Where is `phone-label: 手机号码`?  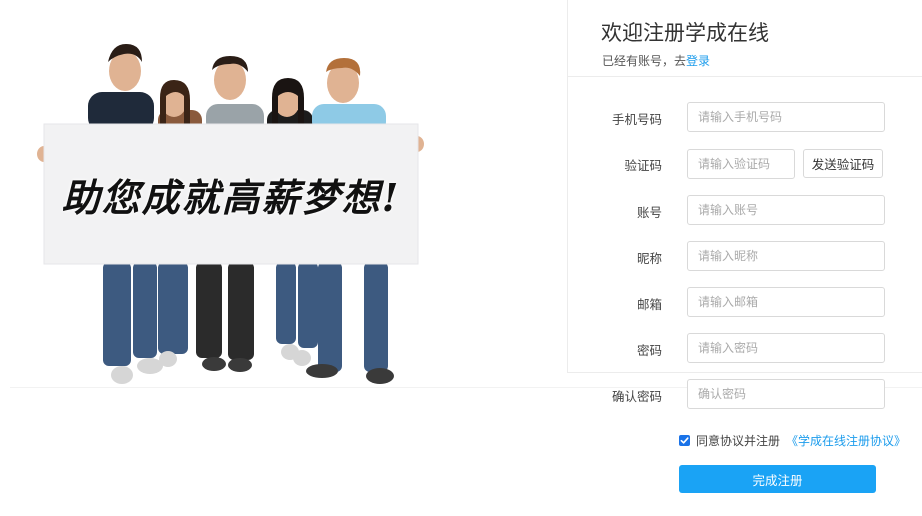 phone-label: 手机号码 is located at coordinates (636, 119).